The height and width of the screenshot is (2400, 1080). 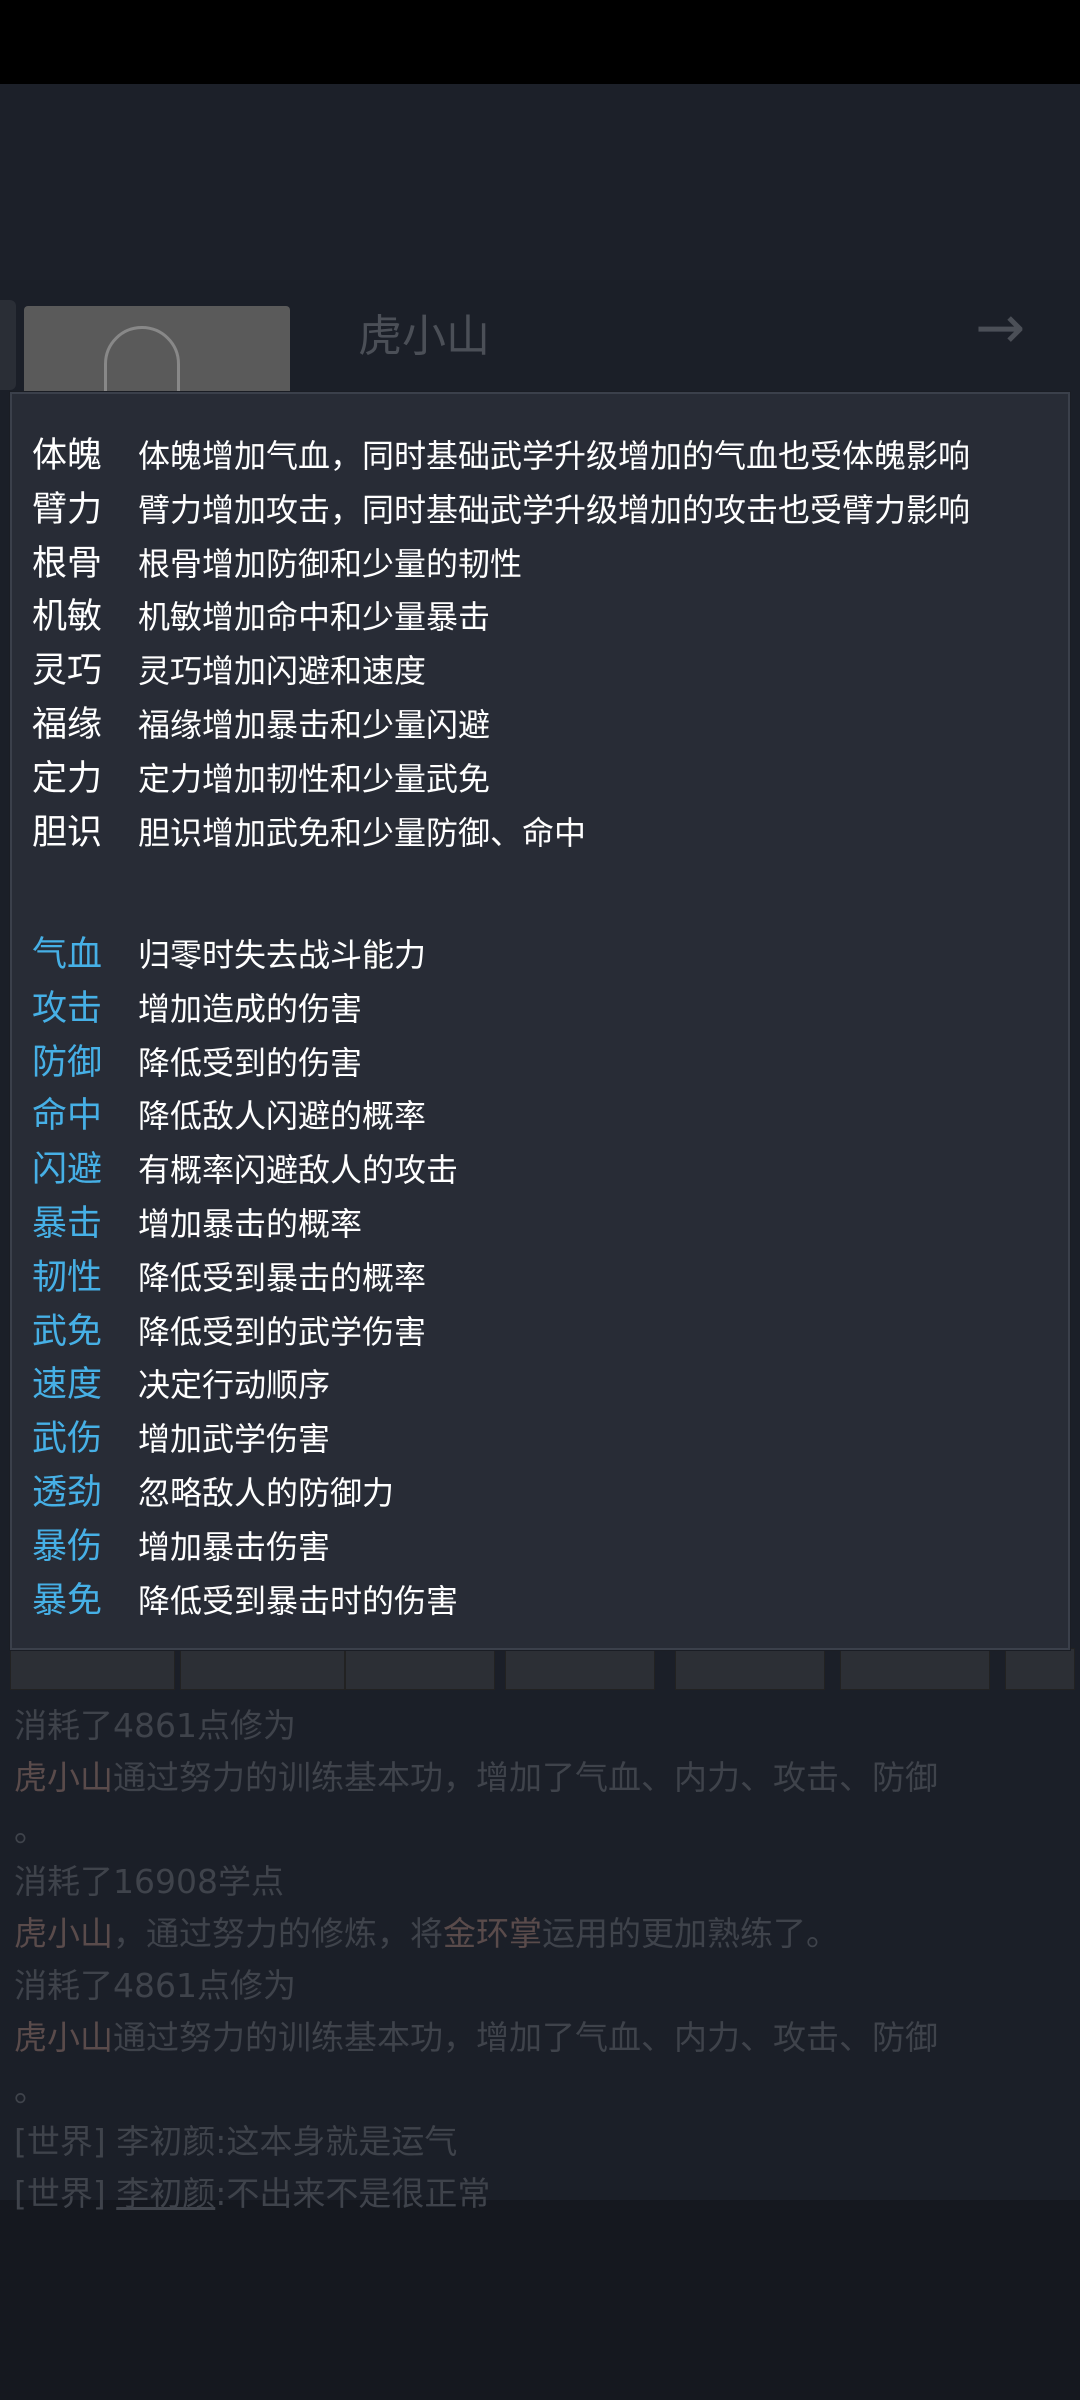 I want to click on log-line: [世界] 李初颜:不出来不是很正常, so click(x=544, y=2194).